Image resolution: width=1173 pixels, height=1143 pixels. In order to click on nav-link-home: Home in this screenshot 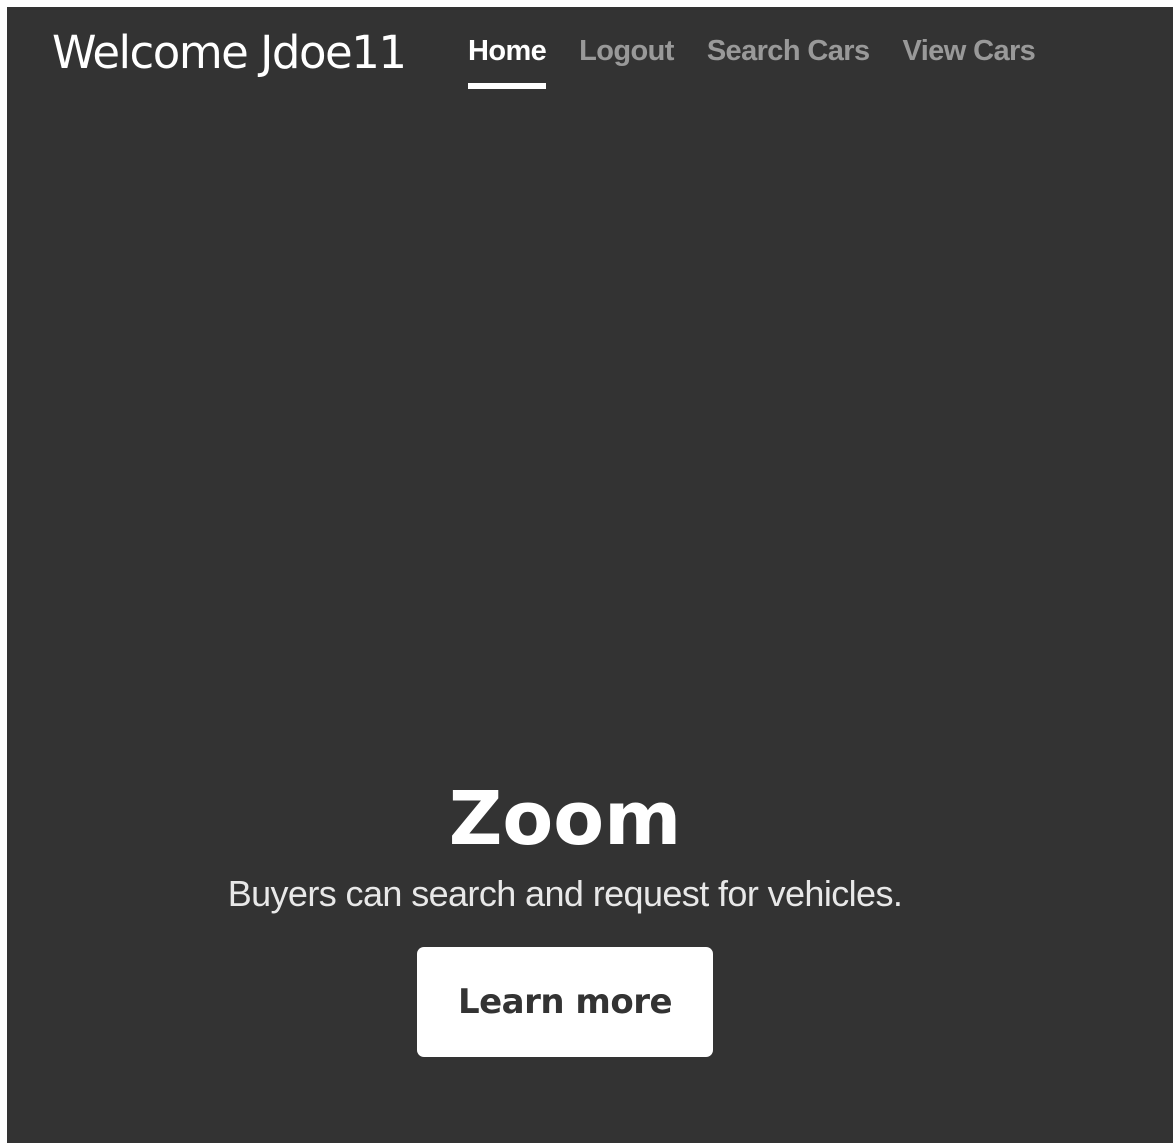, I will do `click(507, 61)`.